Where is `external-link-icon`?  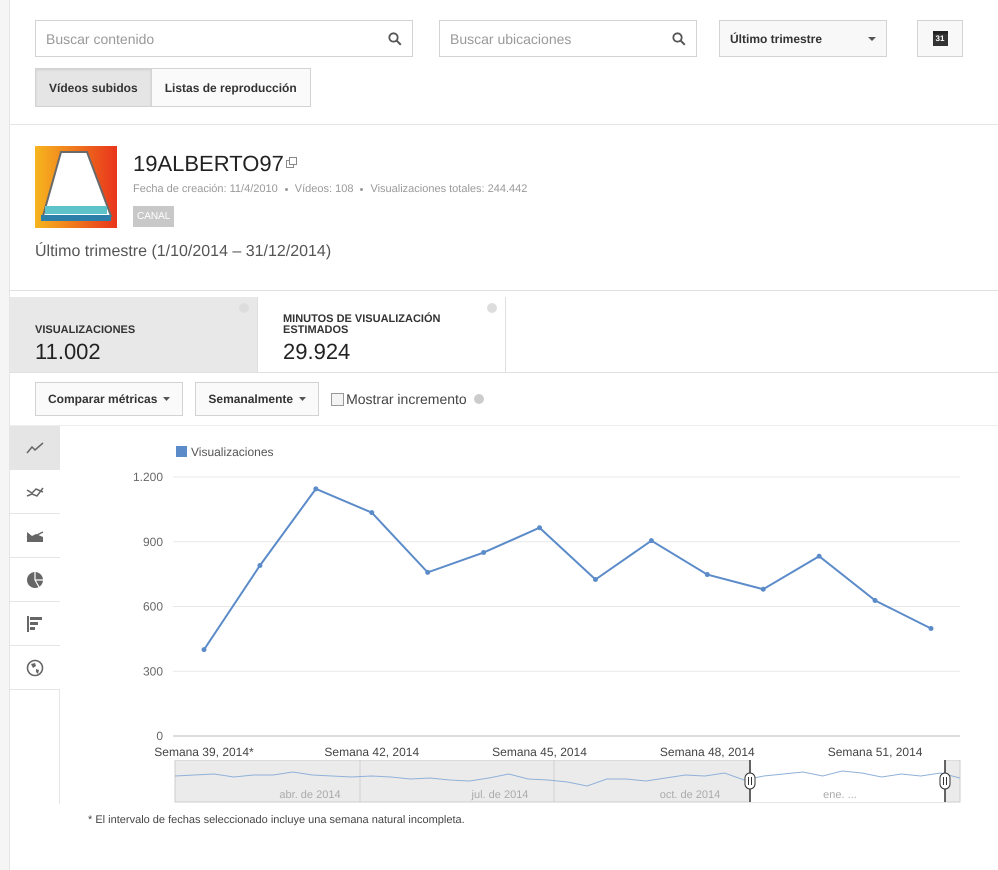 external-link-icon is located at coordinates (291, 162).